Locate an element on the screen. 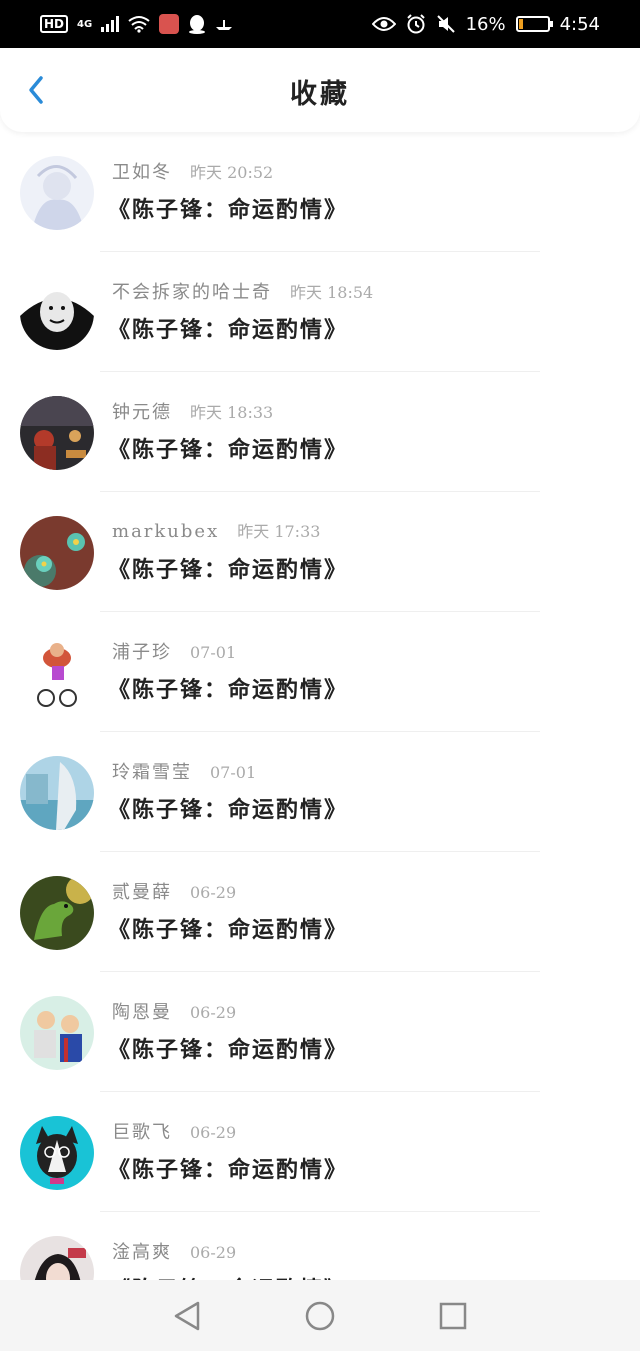  timestamp: 昨天 18:54 is located at coordinates (332, 292).